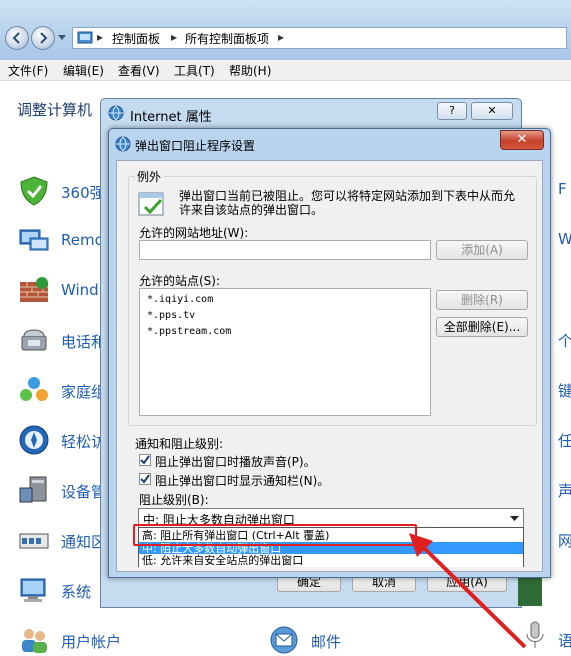 This screenshot has height=656, width=571. I want to click on address-input, so click(285, 250).